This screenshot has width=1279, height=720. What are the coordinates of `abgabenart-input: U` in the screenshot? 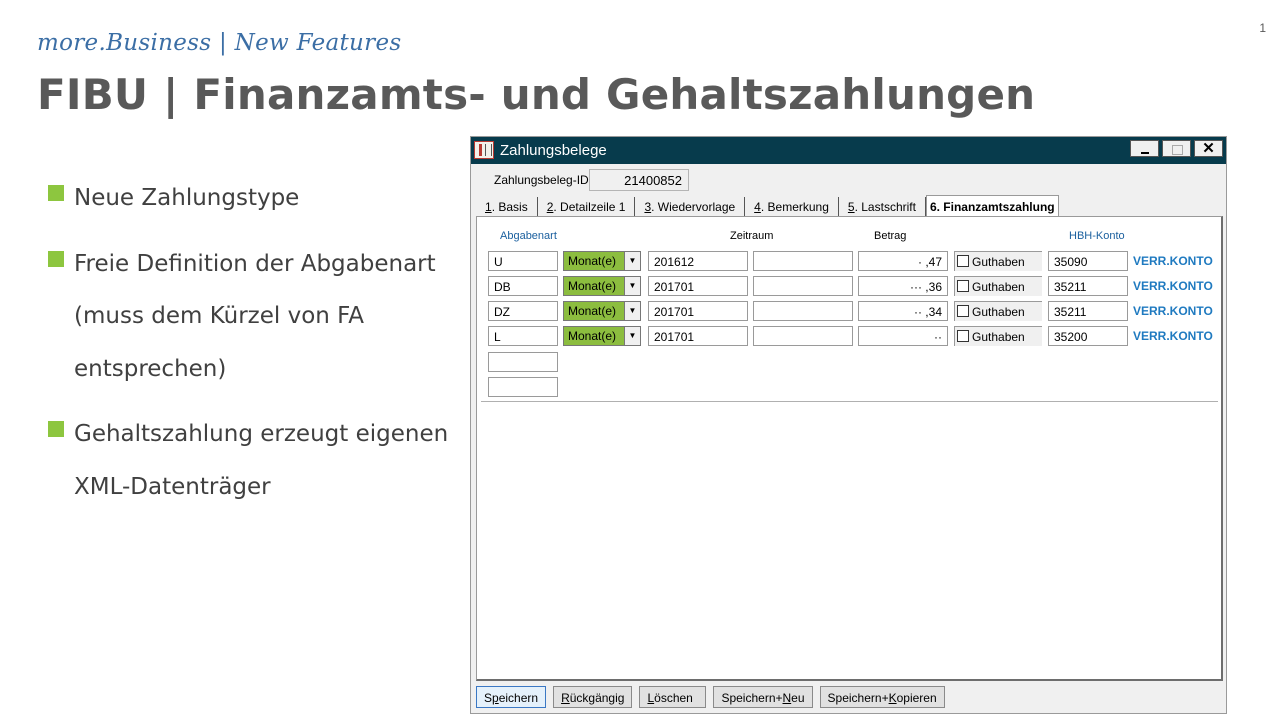 It's located at (523, 261).